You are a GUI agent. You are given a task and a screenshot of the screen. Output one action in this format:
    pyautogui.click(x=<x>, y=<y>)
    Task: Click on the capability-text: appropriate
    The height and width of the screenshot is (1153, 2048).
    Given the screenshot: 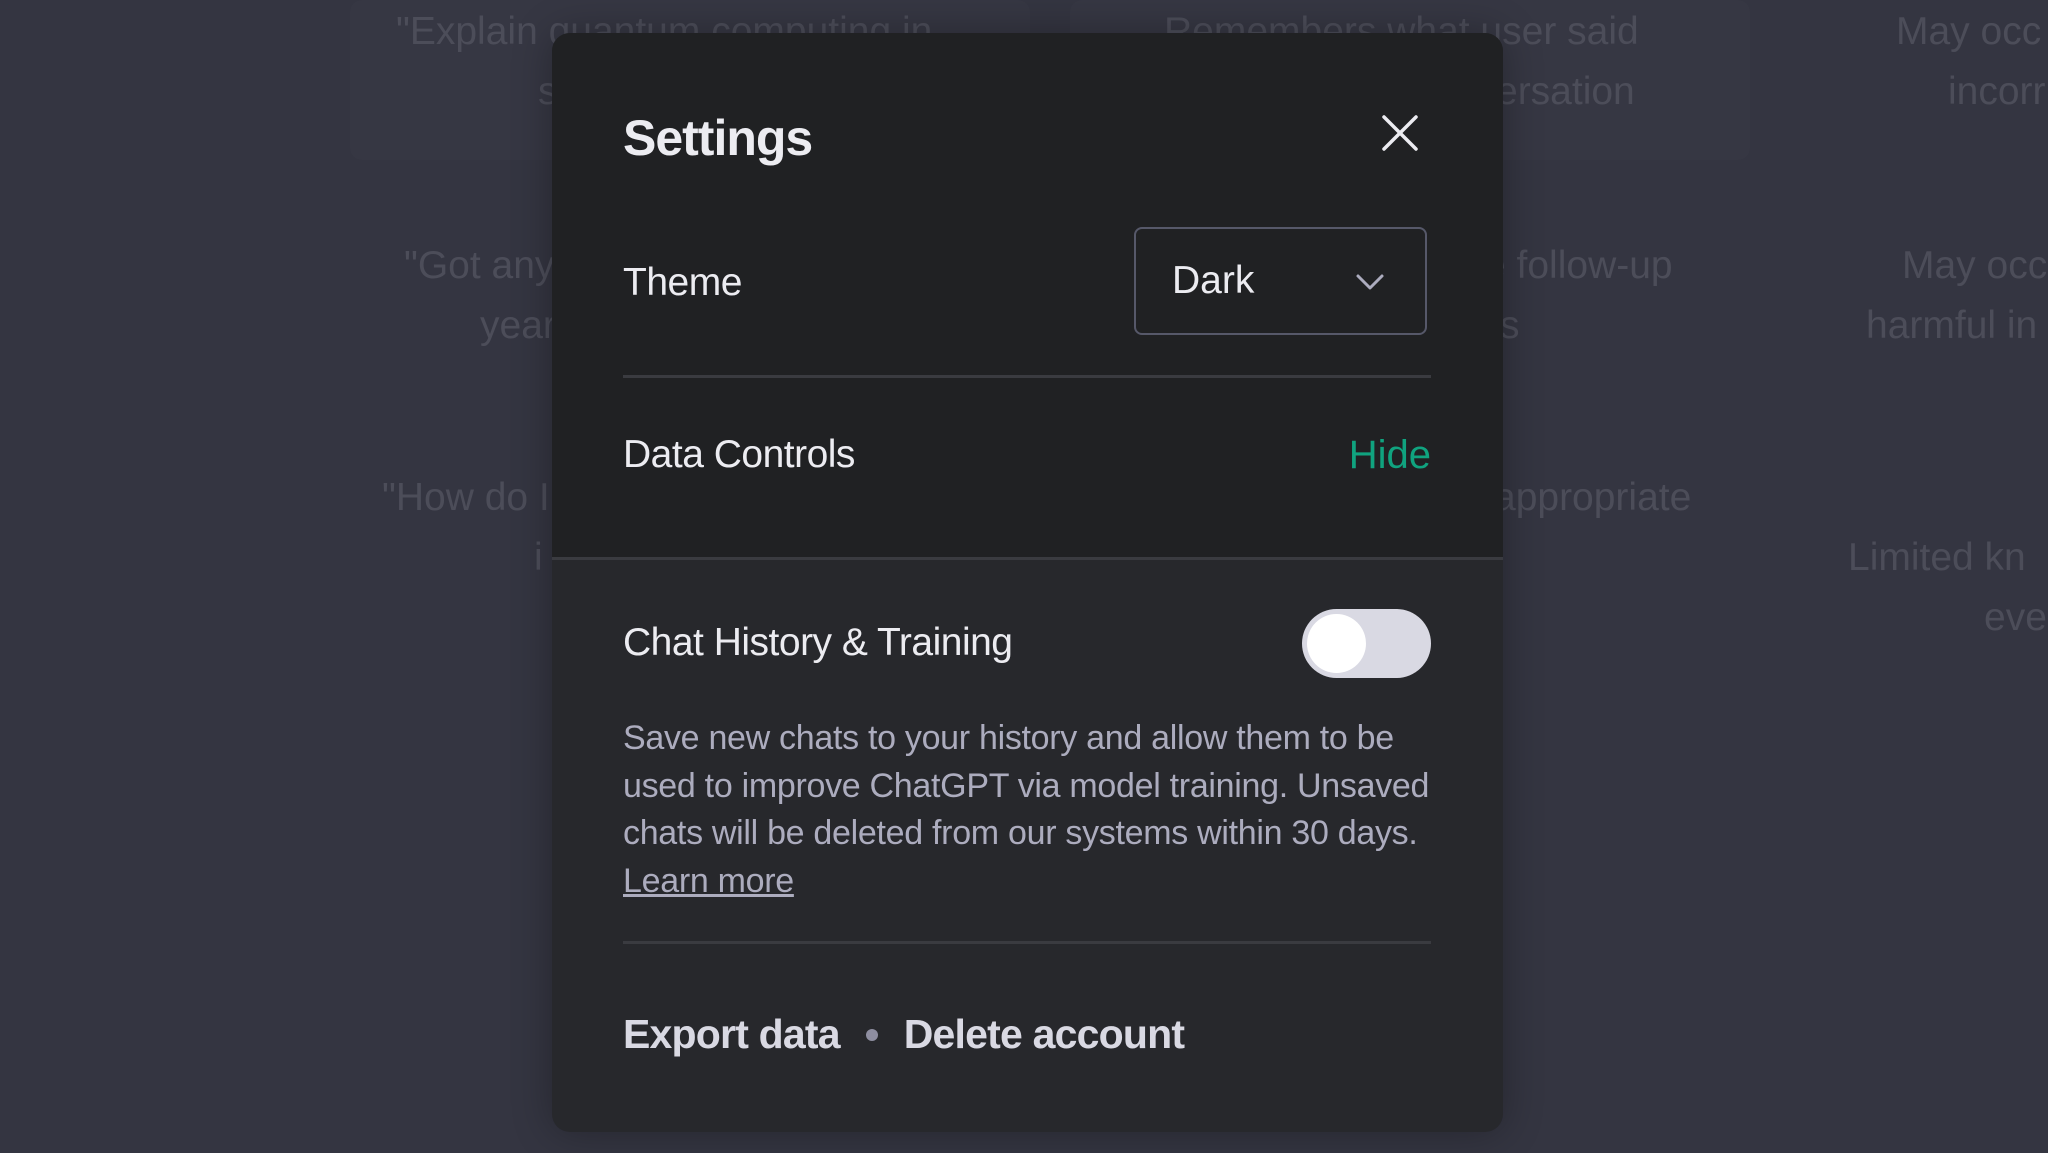 What is the action you would take?
    pyautogui.click(x=1593, y=497)
    